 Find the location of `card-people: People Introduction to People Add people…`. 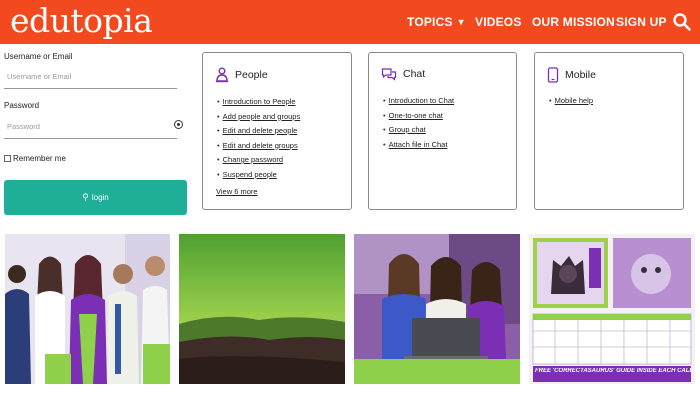

card-people: People Introduction to People Add people… is located at coordinates (277, 131).